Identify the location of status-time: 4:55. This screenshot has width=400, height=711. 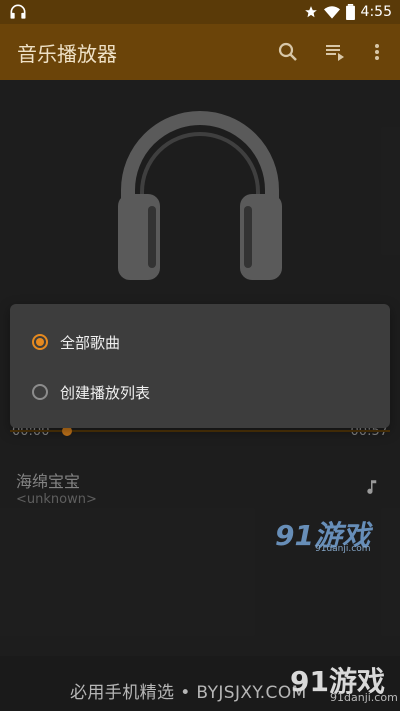
(376, 12).